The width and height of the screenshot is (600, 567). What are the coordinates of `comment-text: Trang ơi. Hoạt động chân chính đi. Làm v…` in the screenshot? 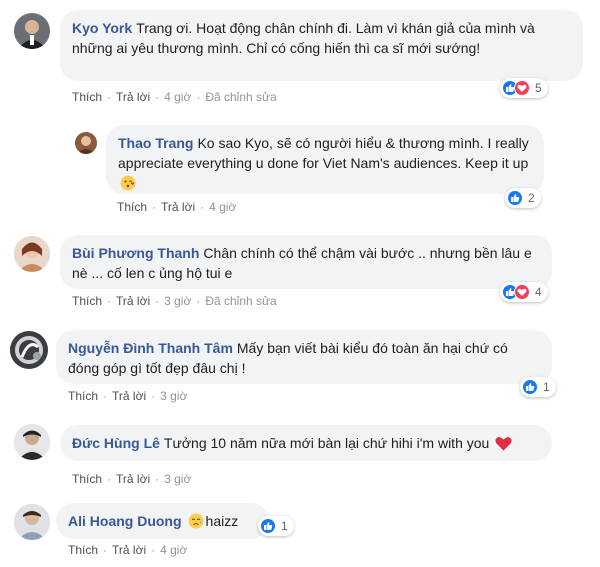 It's located at (303, 38).